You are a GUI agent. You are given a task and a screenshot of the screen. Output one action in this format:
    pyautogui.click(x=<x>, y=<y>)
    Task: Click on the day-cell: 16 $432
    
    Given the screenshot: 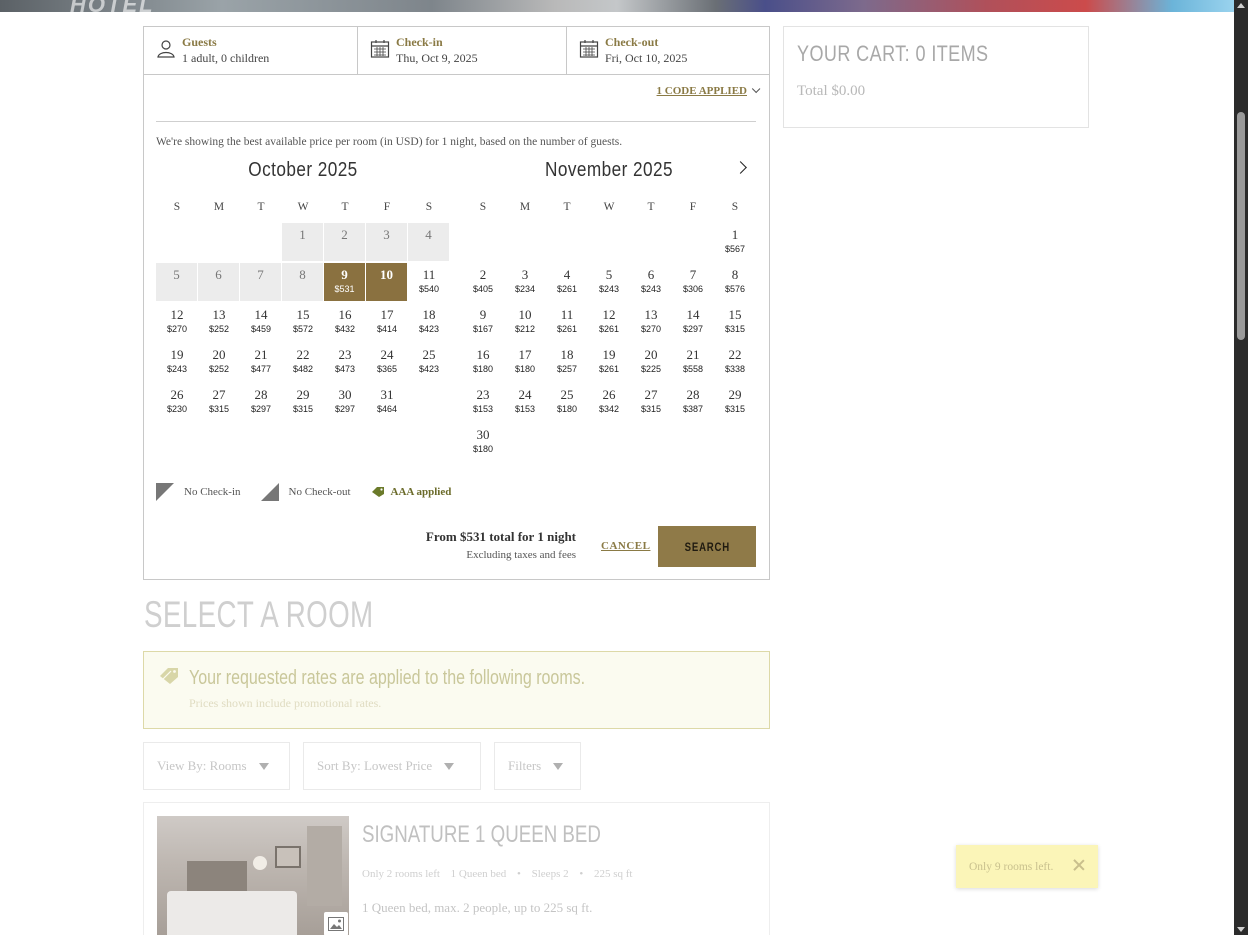 What is the action you would take?
    pyautogui.click(x=345, y=323)
    